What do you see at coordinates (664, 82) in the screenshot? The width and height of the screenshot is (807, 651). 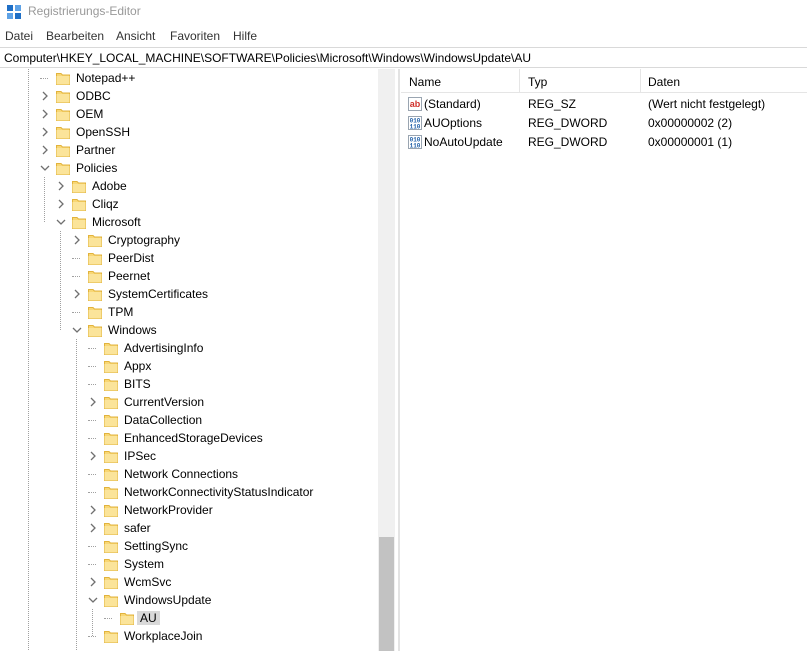 I see `column-header-data: Daten` at bounding box center [664, 82].